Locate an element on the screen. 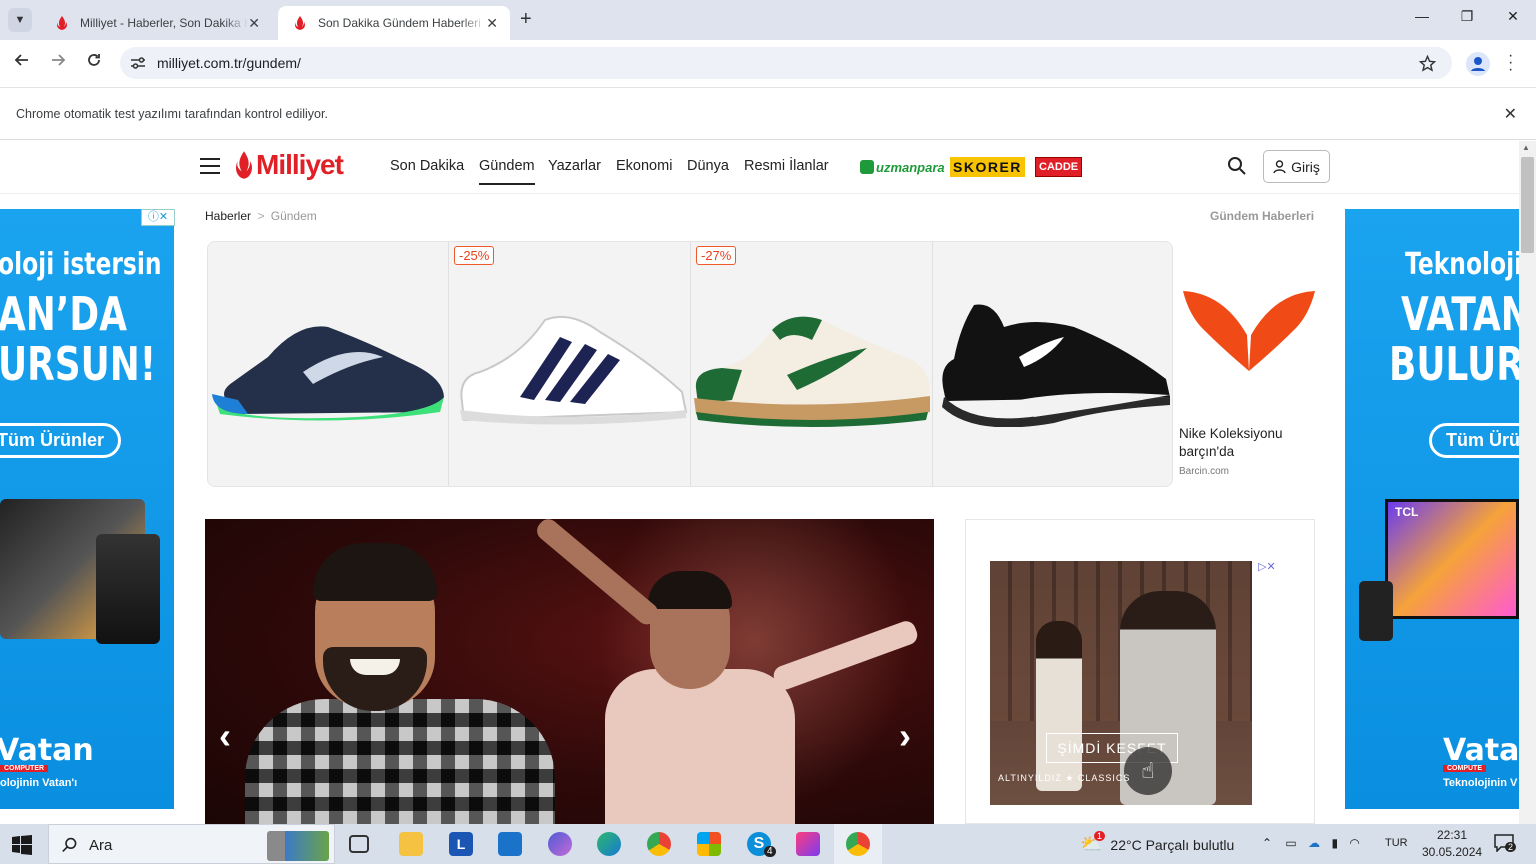  altinyildiz-ad: ŞİMDİ KEŞFET ☝ ALTINYILDIZ ★ CLASSICS is located at coordinates (1121, 683).